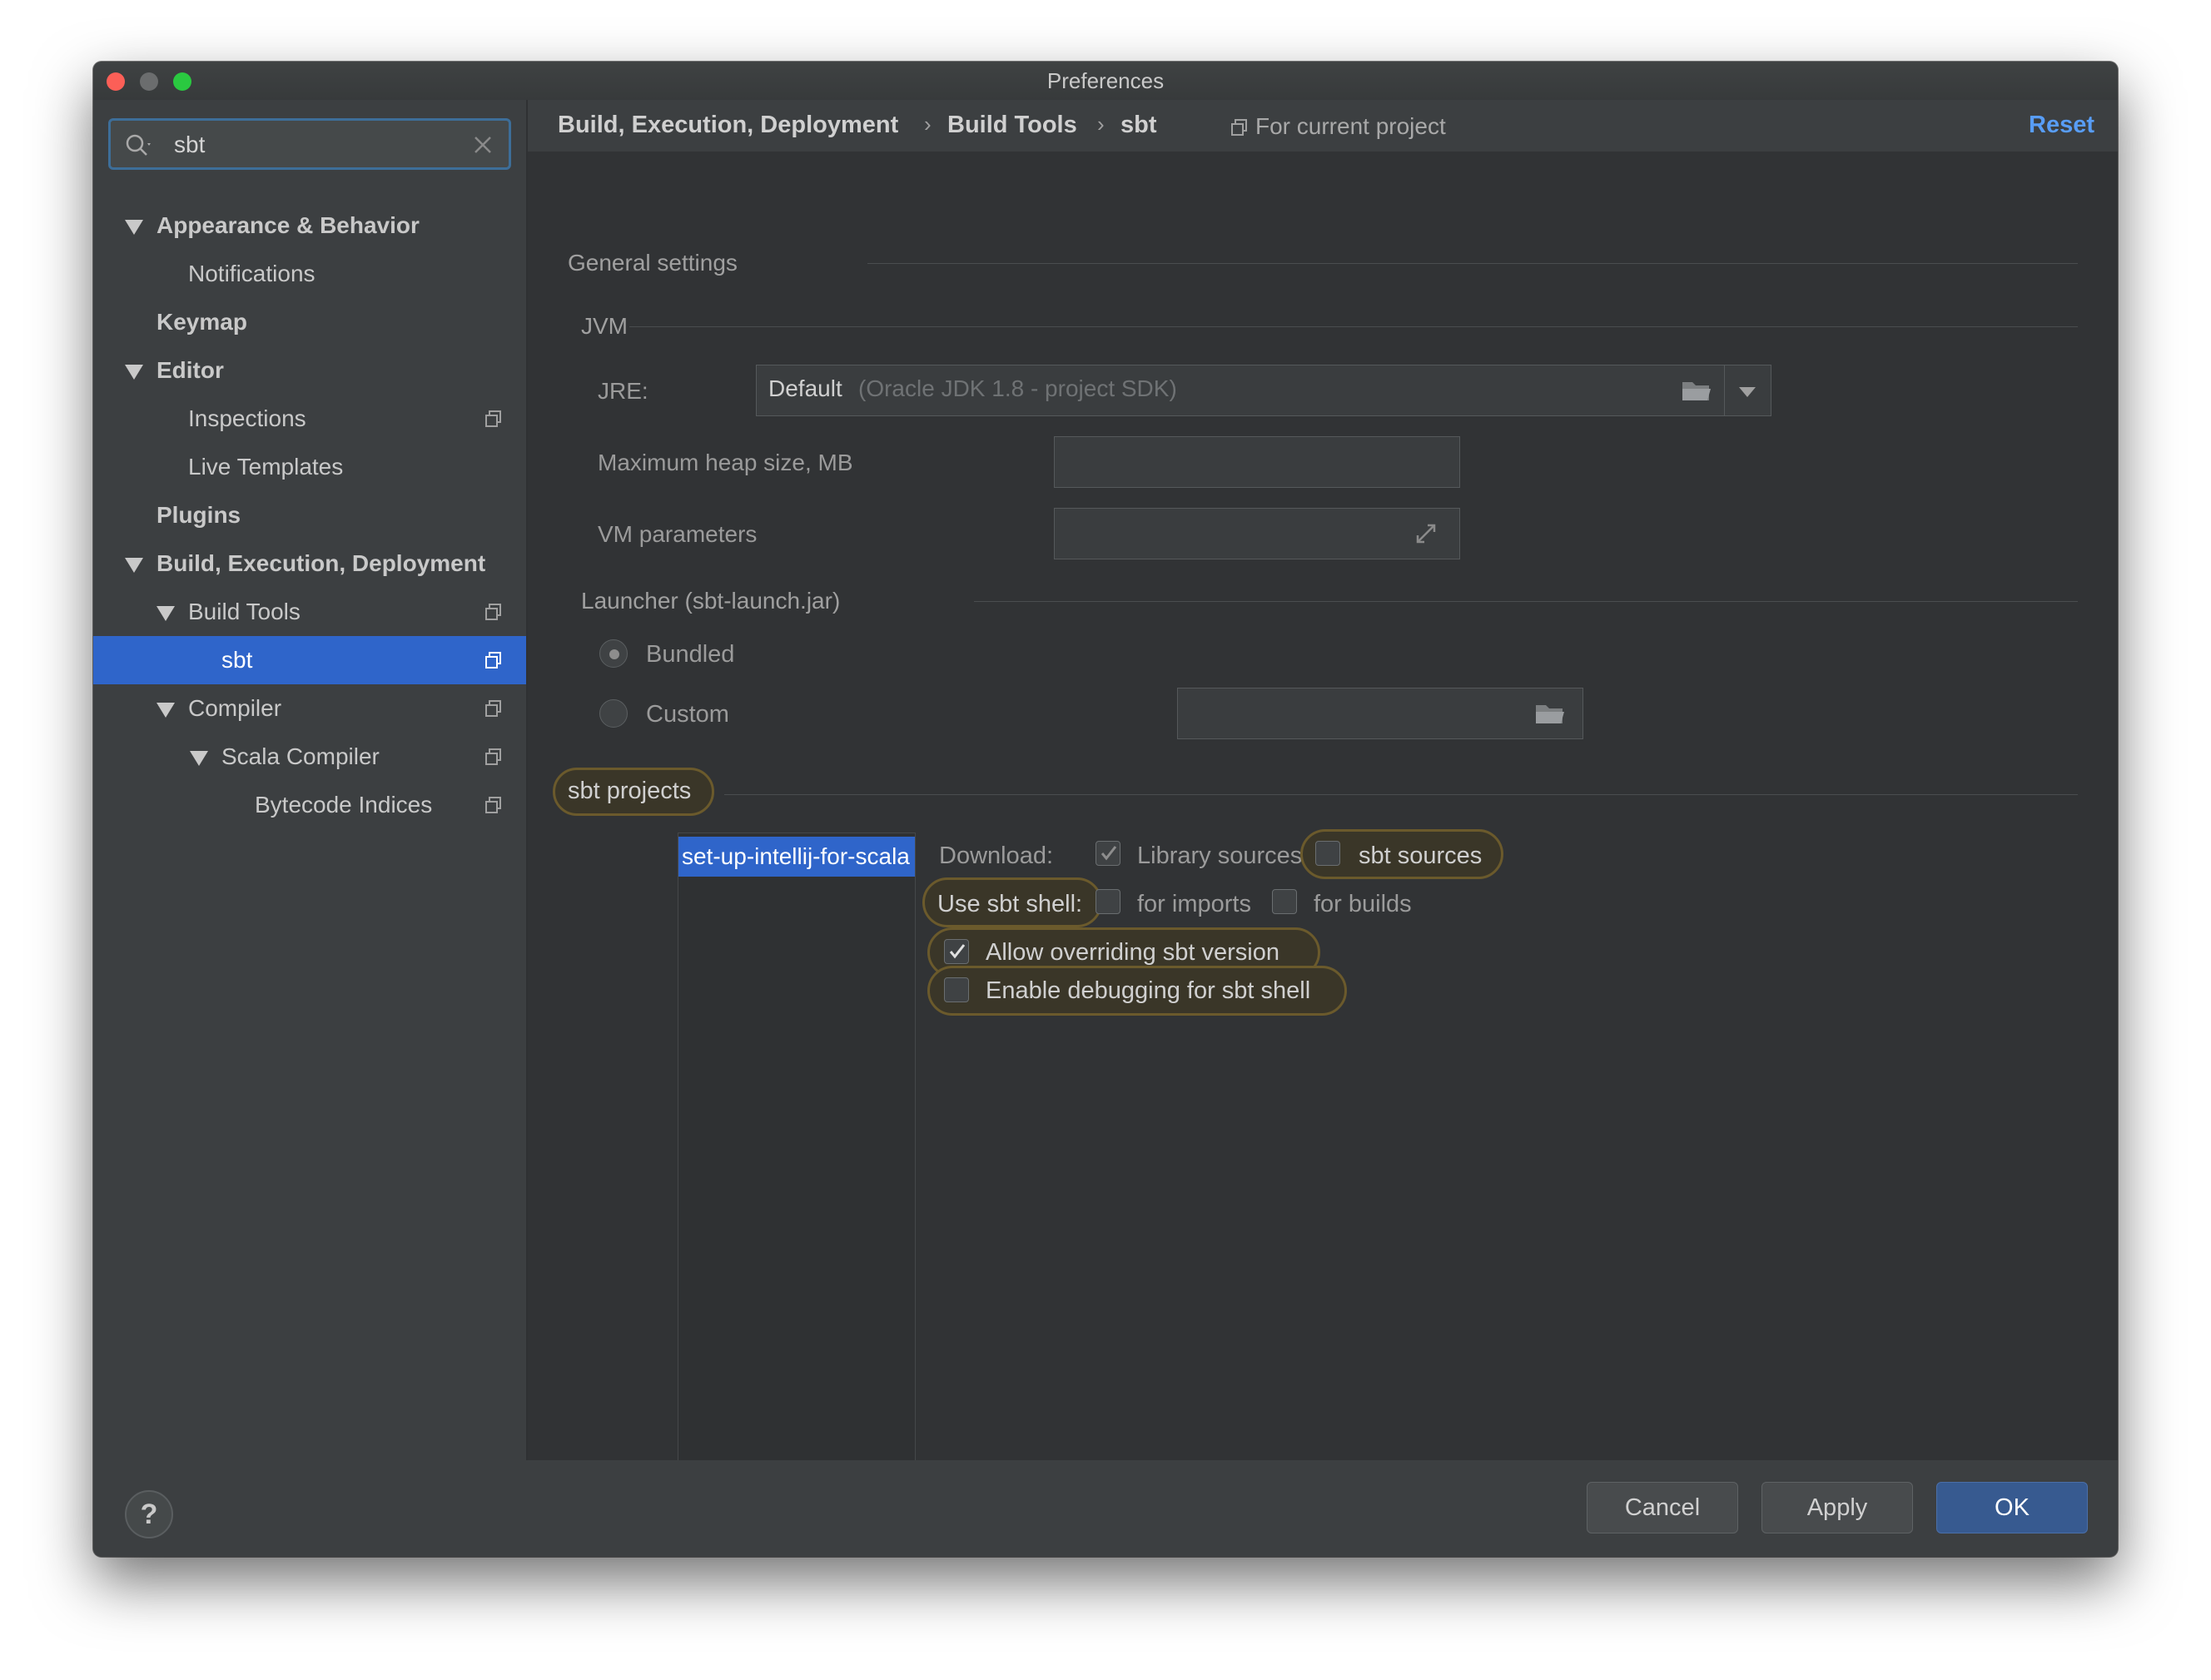 Image resolution: width=2211 pixels, height=1680 pixels. What do you see at coordinates (252, 273) in the screenshot?
I see `tree-item-label: Notifications` at bounding box center [252, 273].